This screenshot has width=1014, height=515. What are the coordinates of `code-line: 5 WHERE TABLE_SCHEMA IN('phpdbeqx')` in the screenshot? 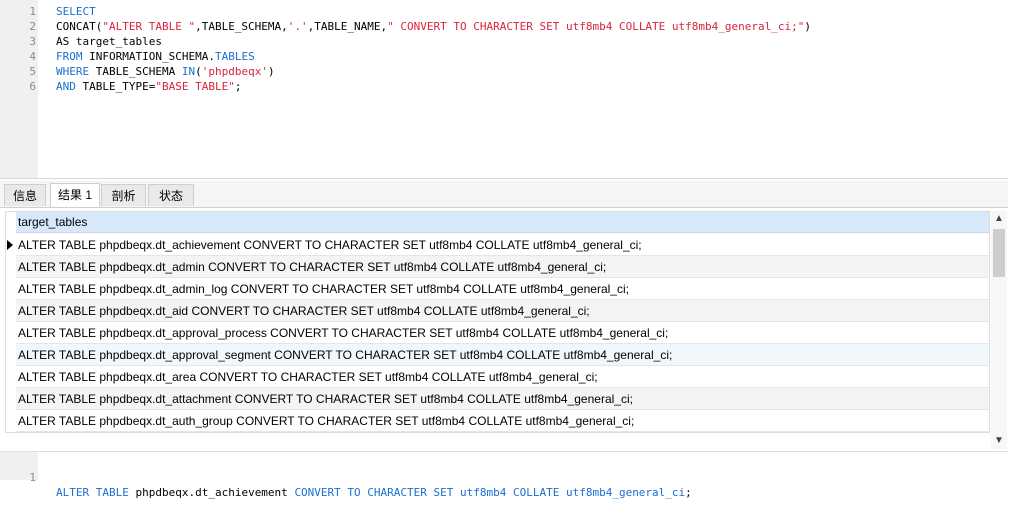 It's located at (500, 71).